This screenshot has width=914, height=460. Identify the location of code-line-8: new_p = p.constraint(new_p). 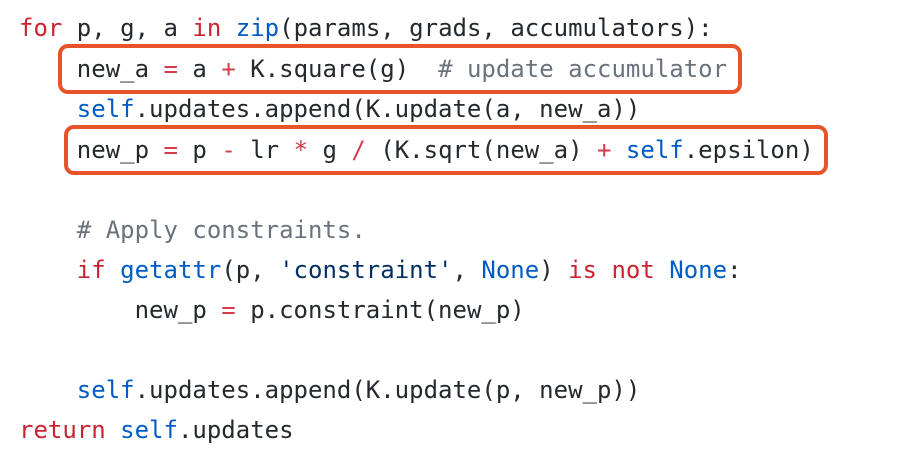
(272, 310).